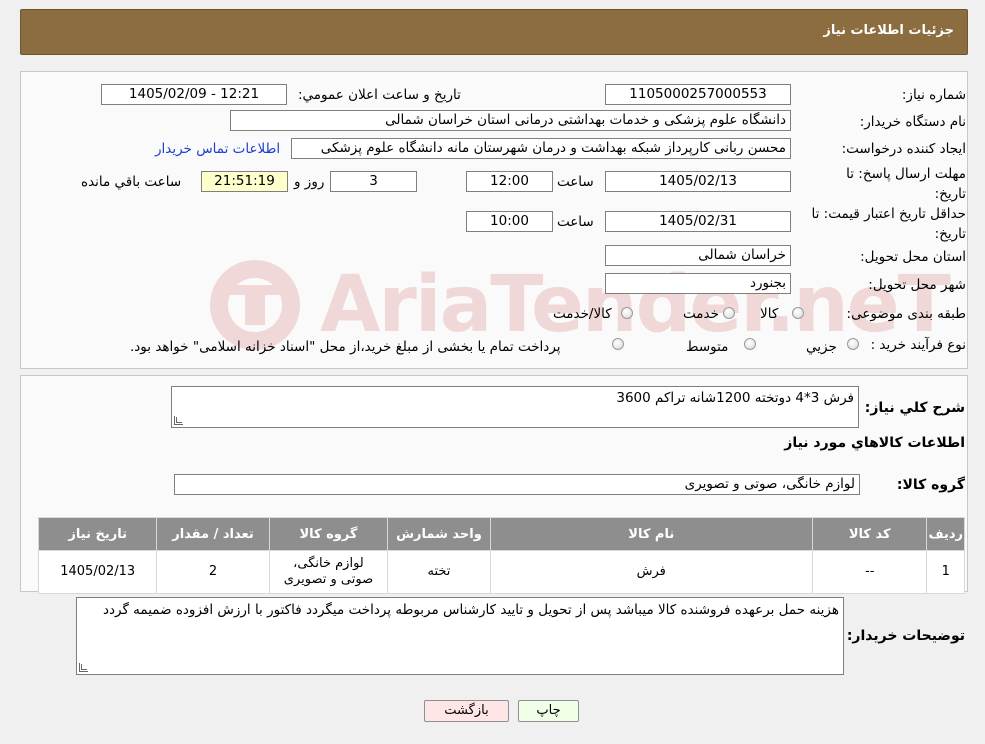 This screenshot has height=744, width=985. I want to click on col-unit: واحد شمارش, so click(439, 534).